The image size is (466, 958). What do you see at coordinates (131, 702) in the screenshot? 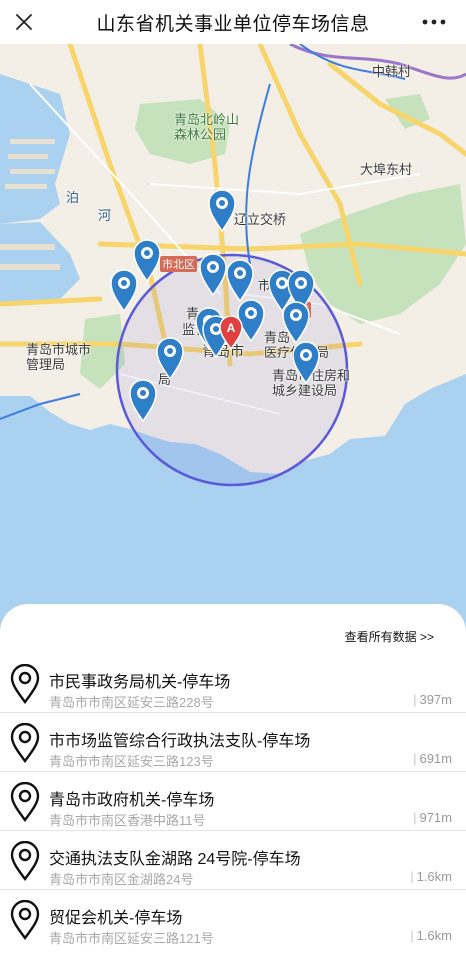
I see `parking-address: 青岛市市南区延安三路228号` at bounding box center [131, 702].